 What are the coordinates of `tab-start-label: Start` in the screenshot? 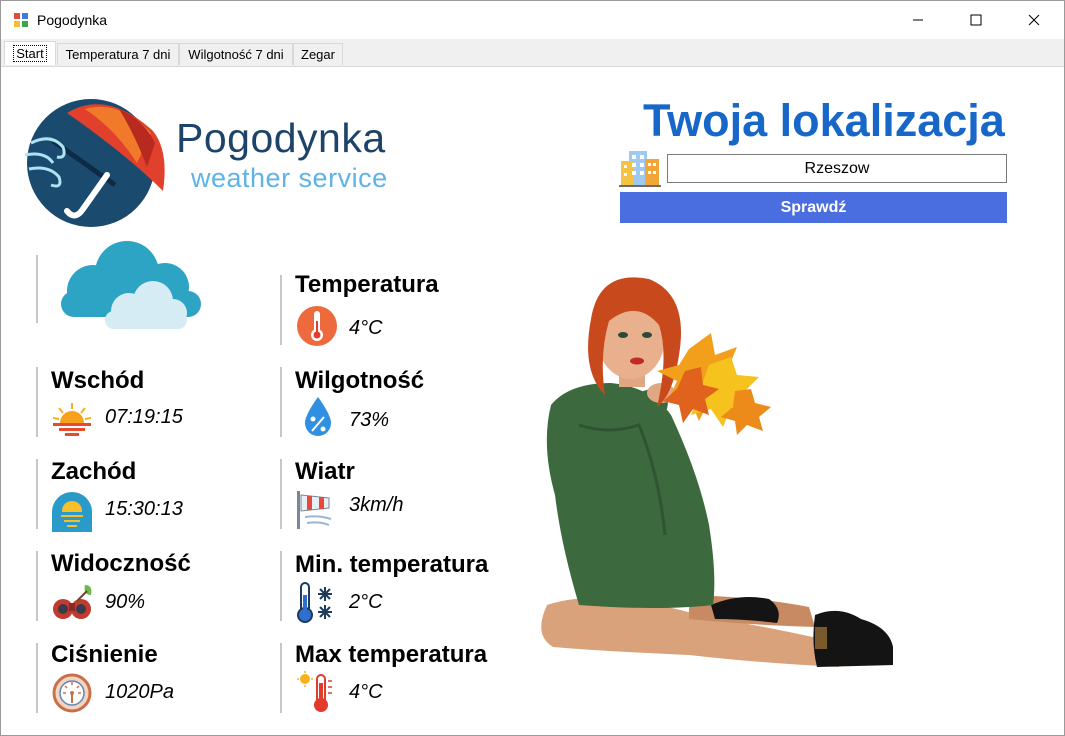 It's located at (30, 53).